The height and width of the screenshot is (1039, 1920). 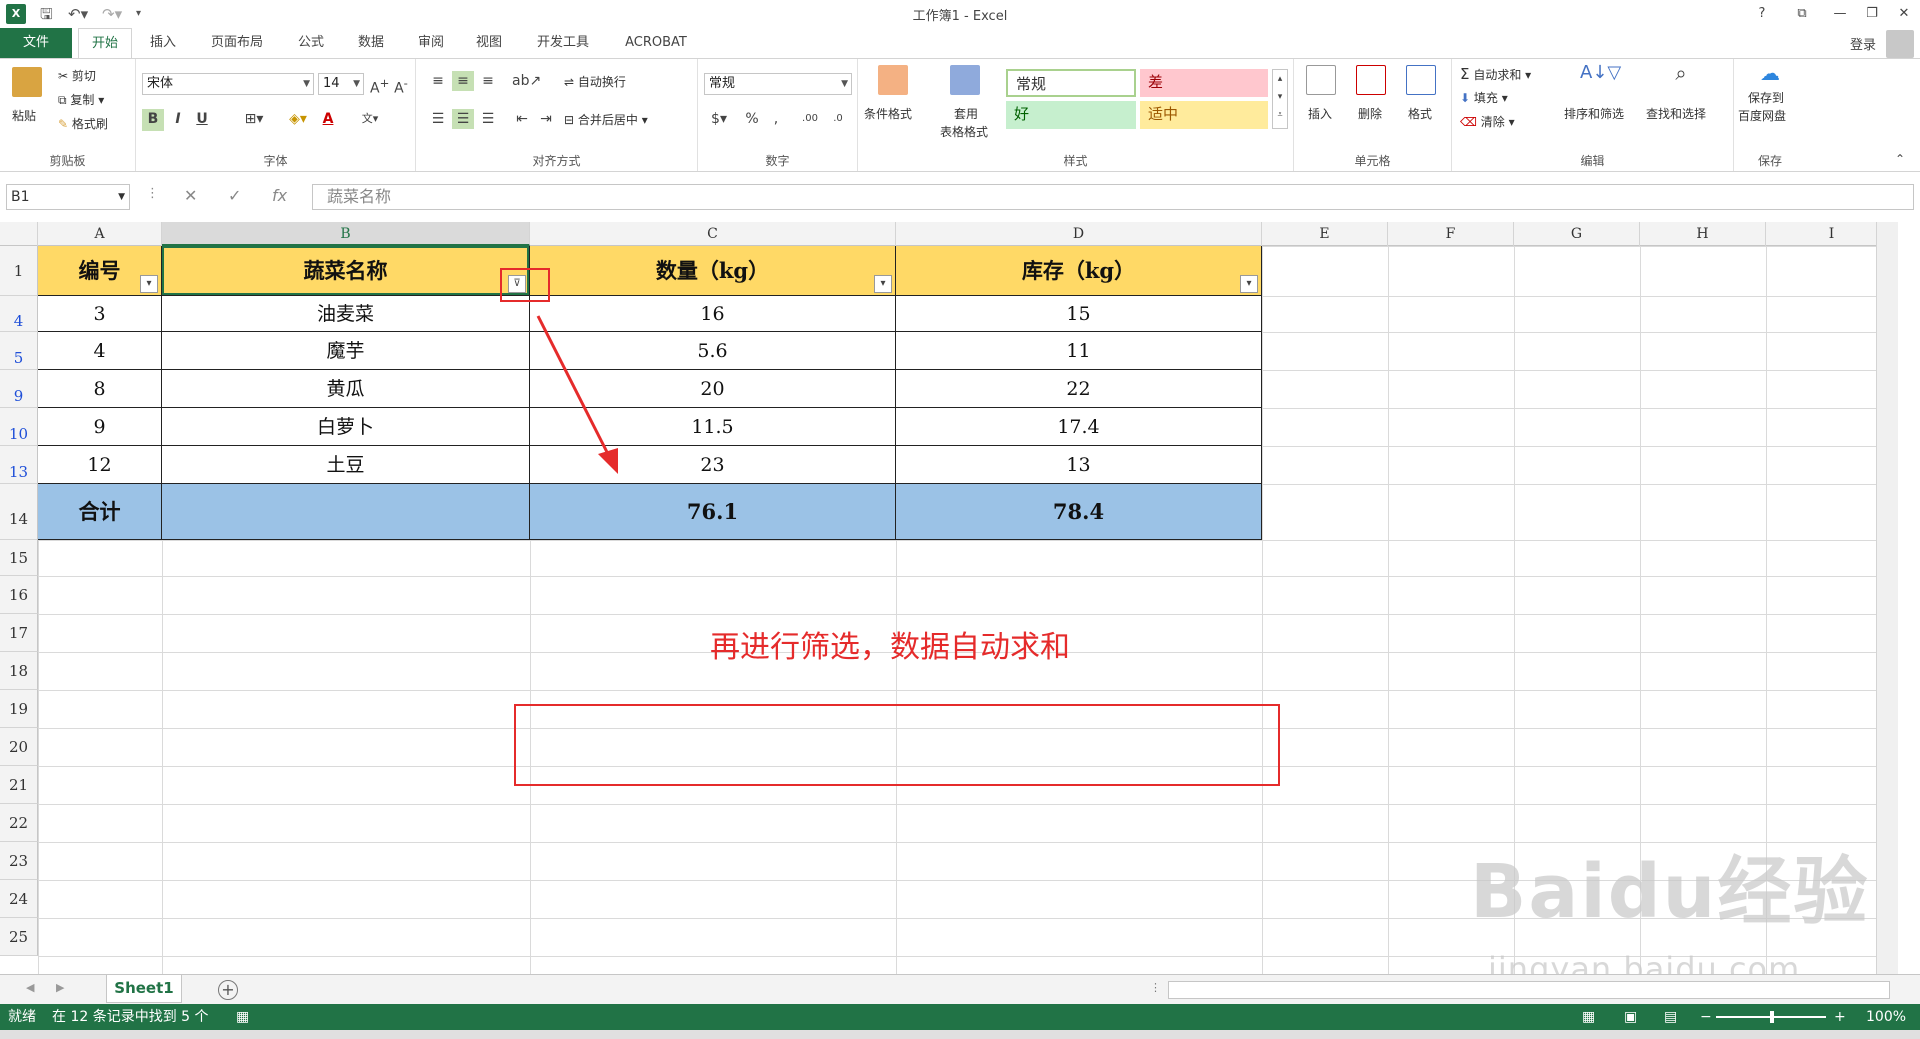 What do you see at coordinates (1079, 271) in the screenshot?
I see `header-stock: 库存（kg）` at bounding box center [1079, 271].